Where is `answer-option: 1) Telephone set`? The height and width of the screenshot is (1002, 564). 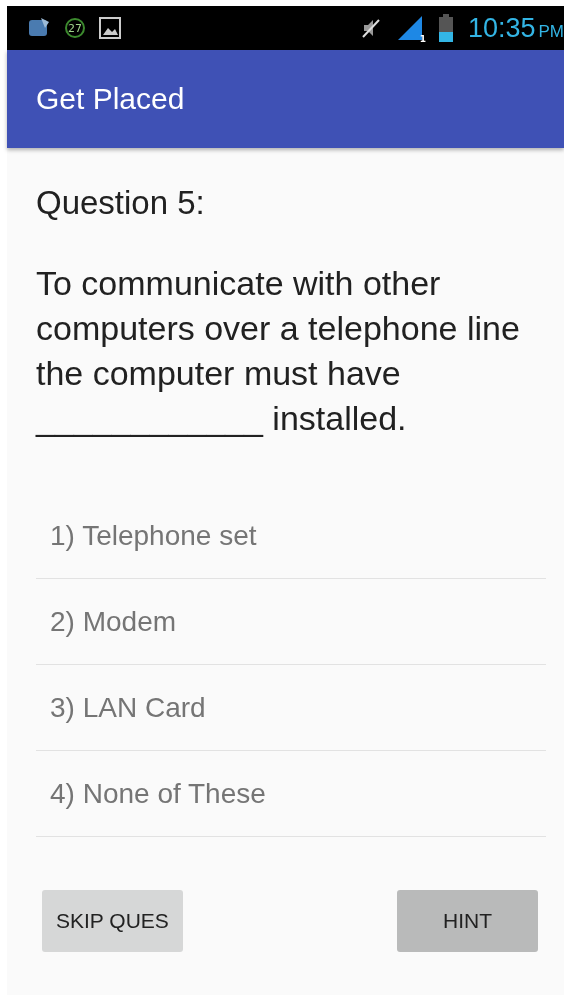
answer-option: 1) Telephone set is located at coordinates (291, 536).